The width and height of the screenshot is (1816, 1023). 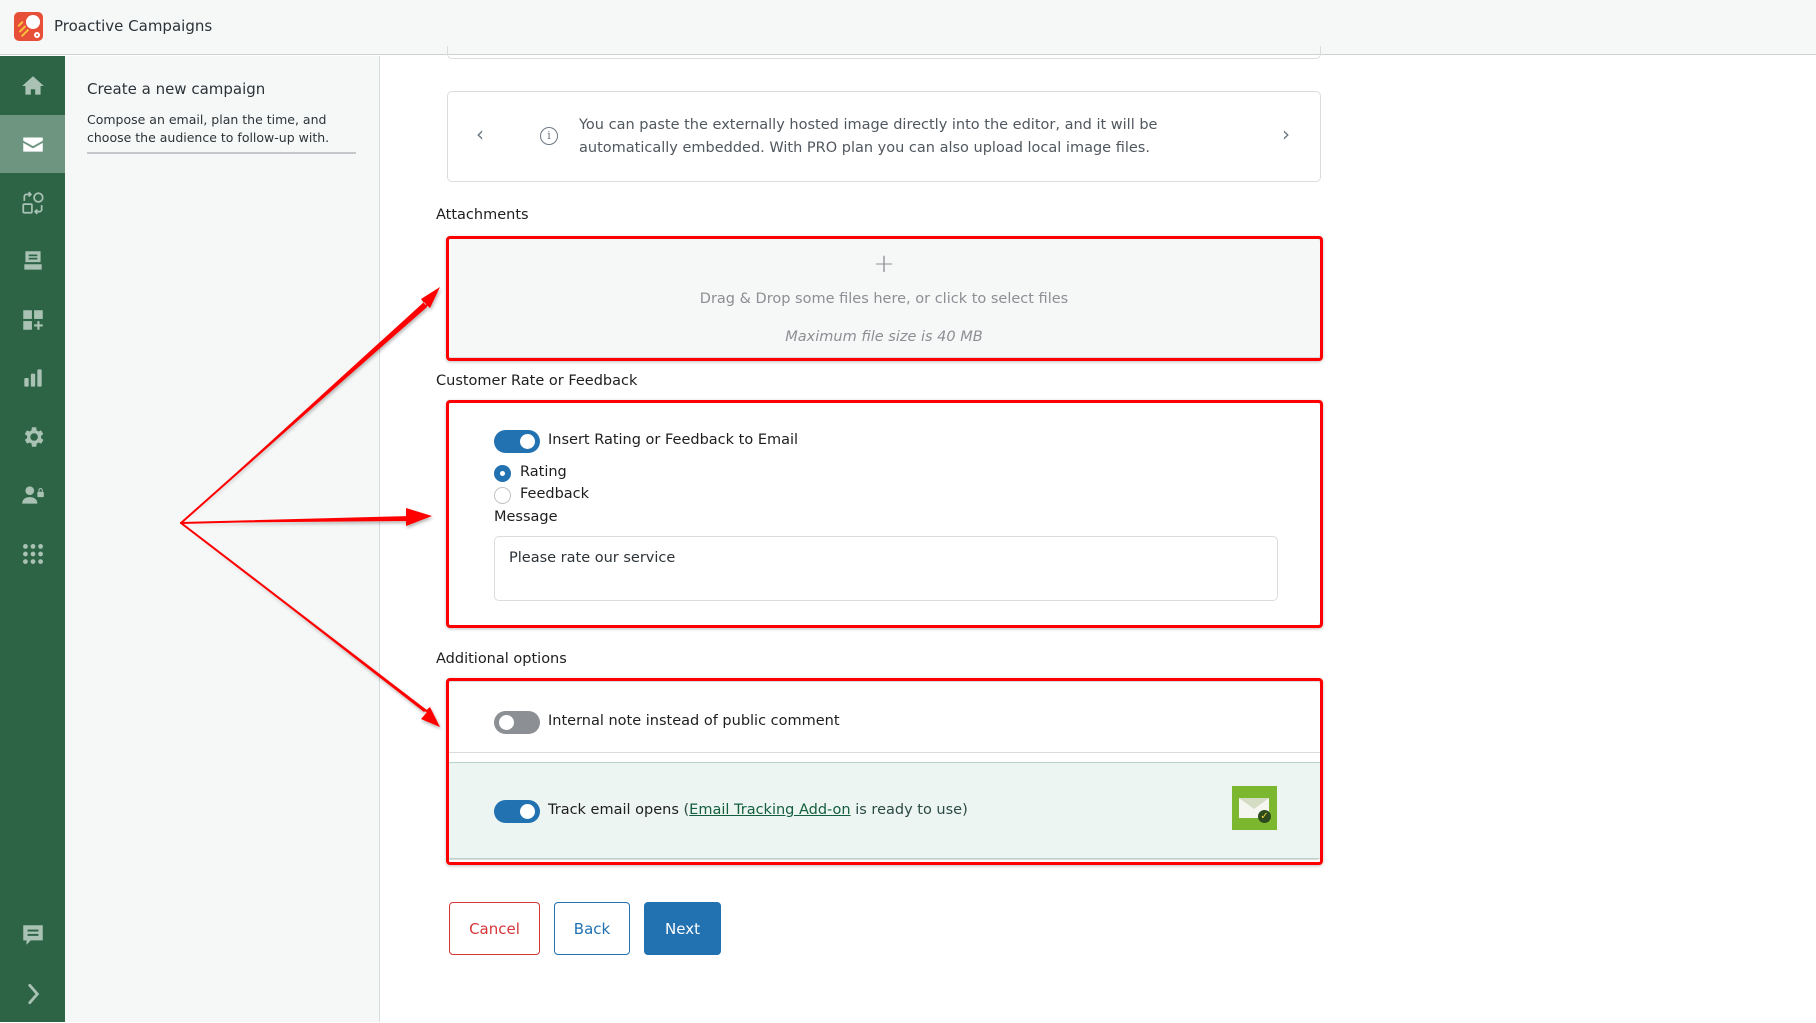 I want to click on sidebar-item-home, so click(x=32, y=86).